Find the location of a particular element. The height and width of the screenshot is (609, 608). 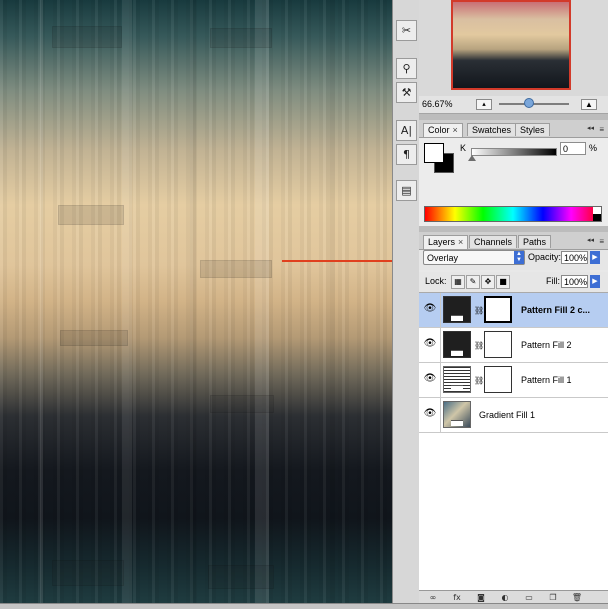

blend-opacity-row: Overlay ▲ ▼ Opacity: 100% ▶ is located at coordinates (513, 260).